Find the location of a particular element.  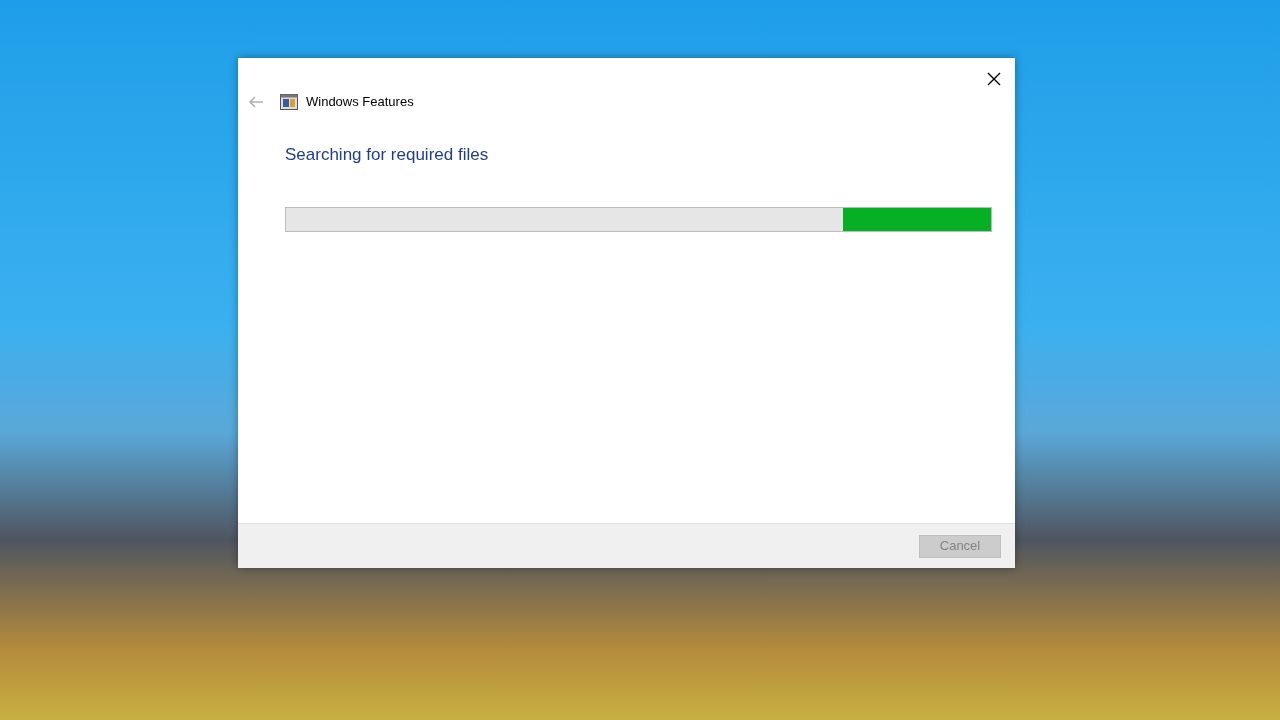

status-heading: Searching for required files is located at coordinates (387, 154).